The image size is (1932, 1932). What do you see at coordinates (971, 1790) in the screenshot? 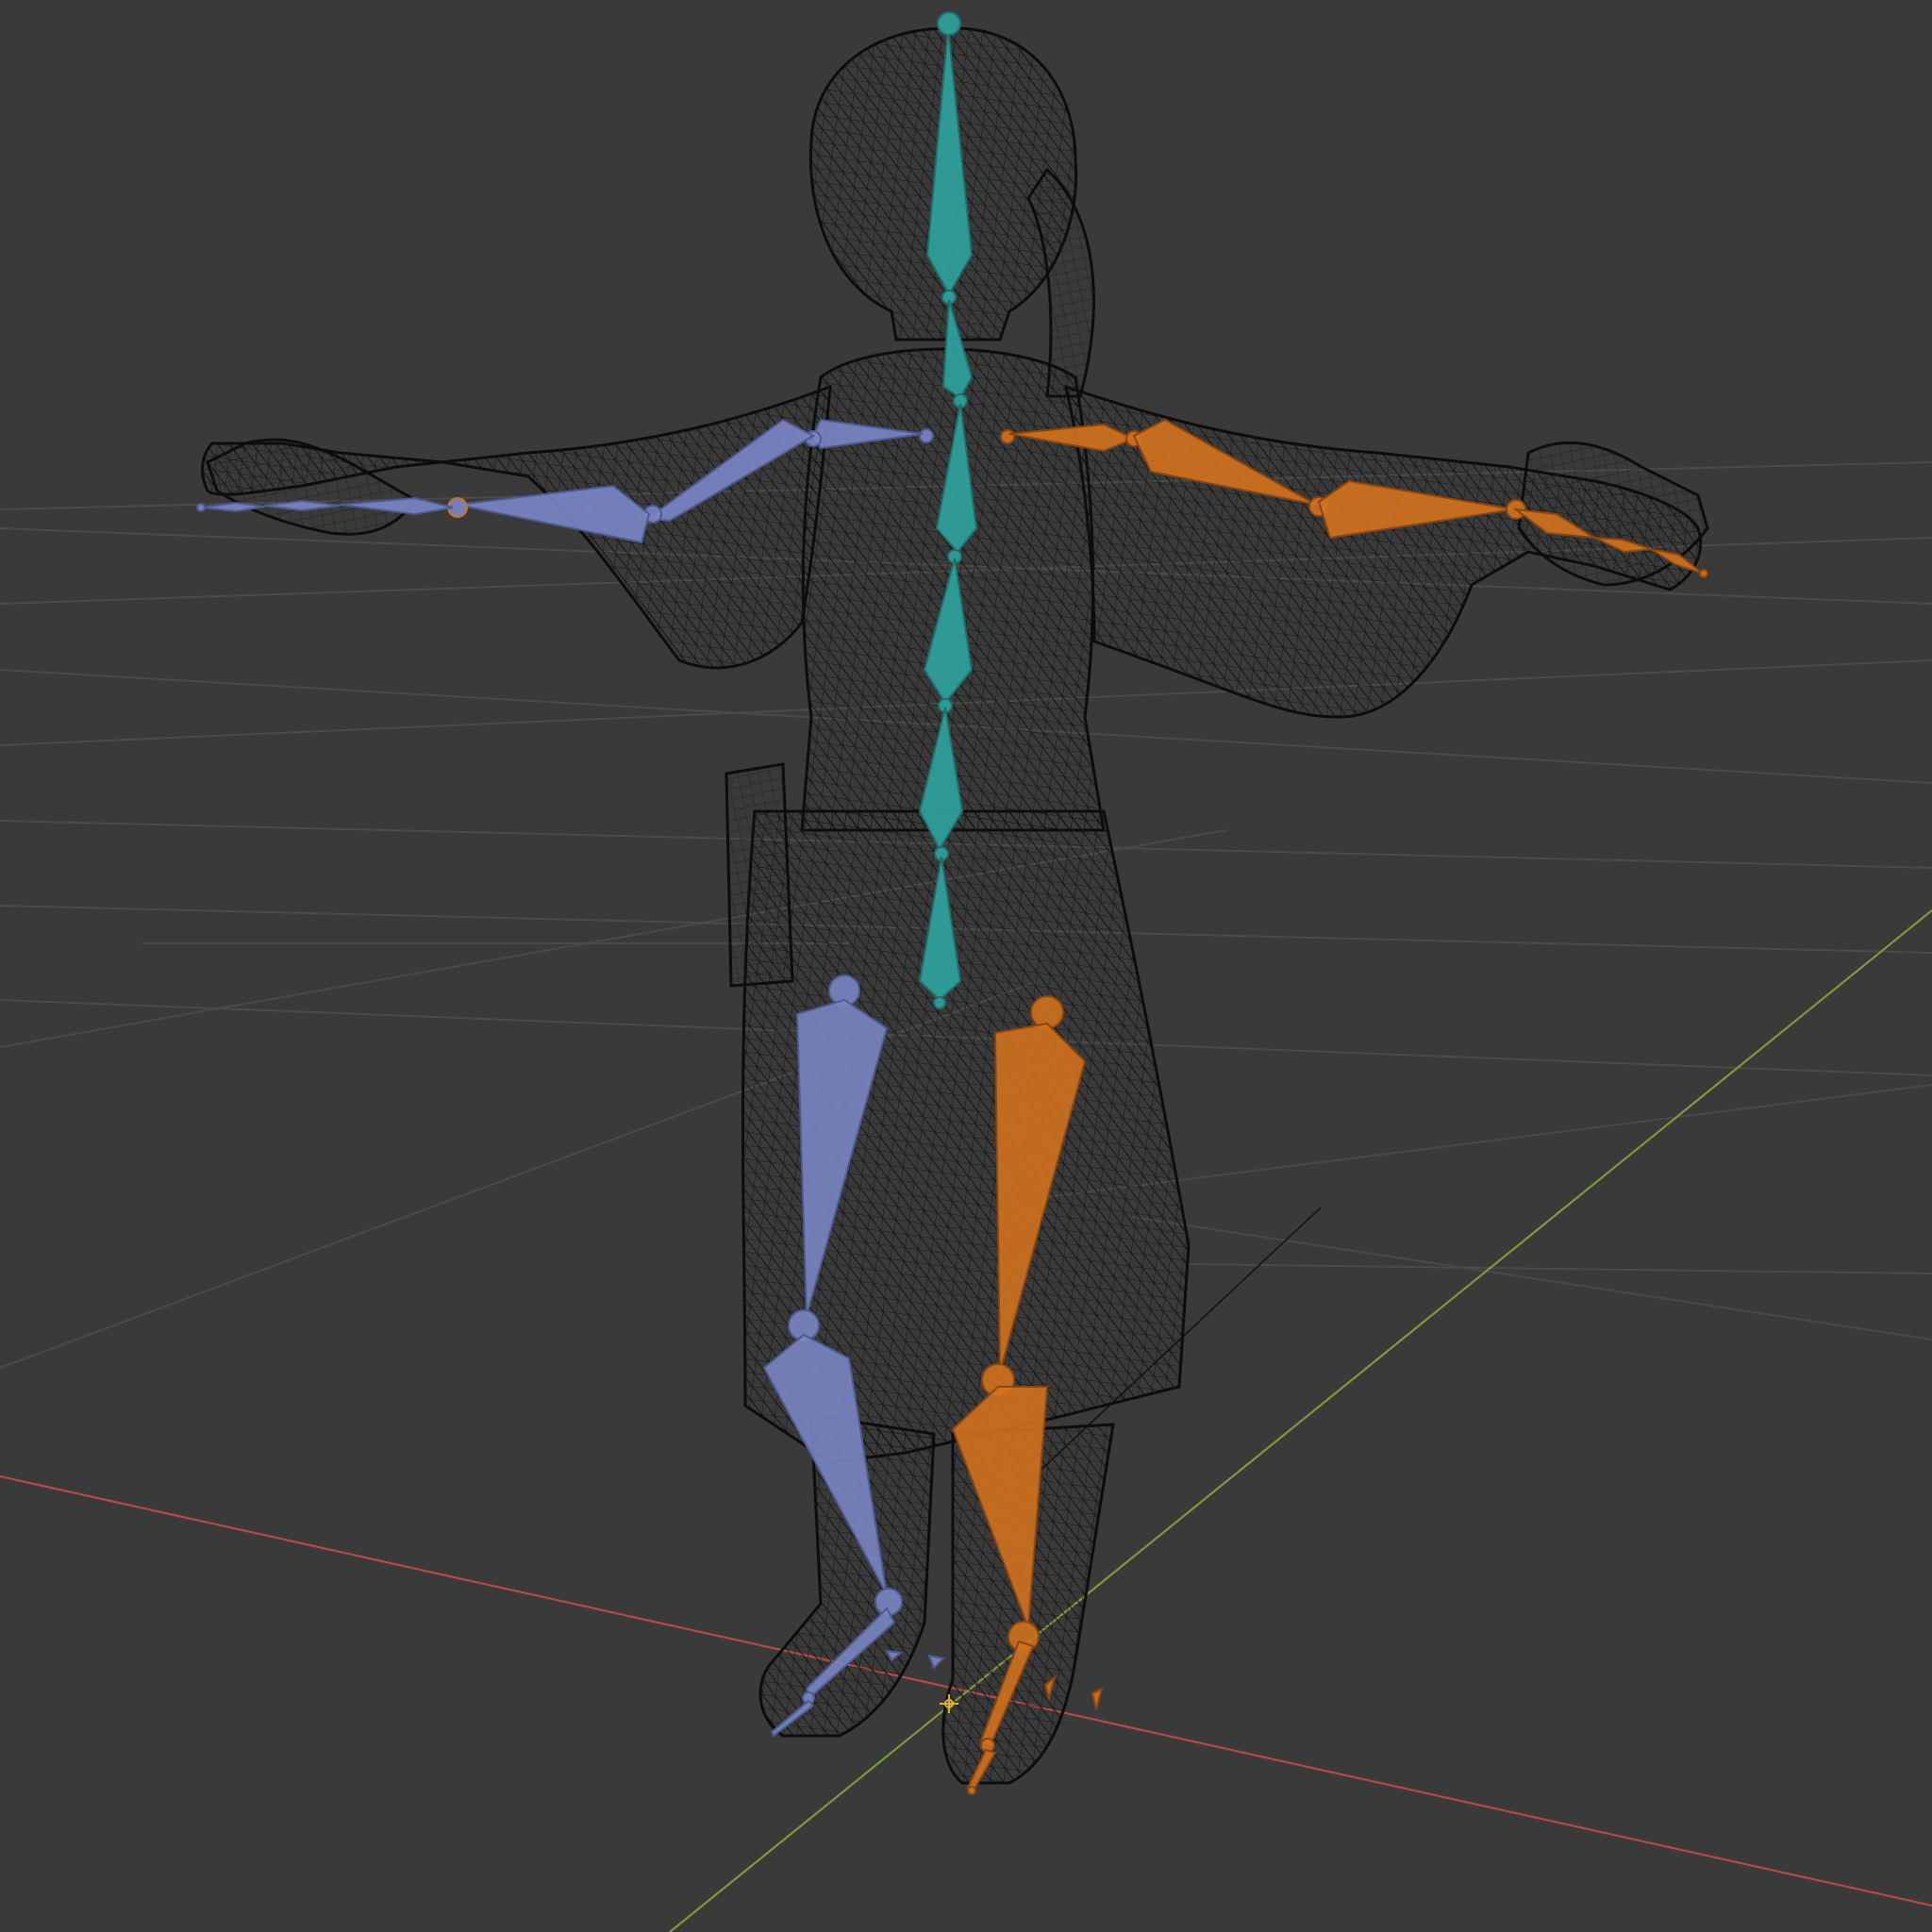
I see `joint-right-toe-tip` at bounding box center [971, 1790].